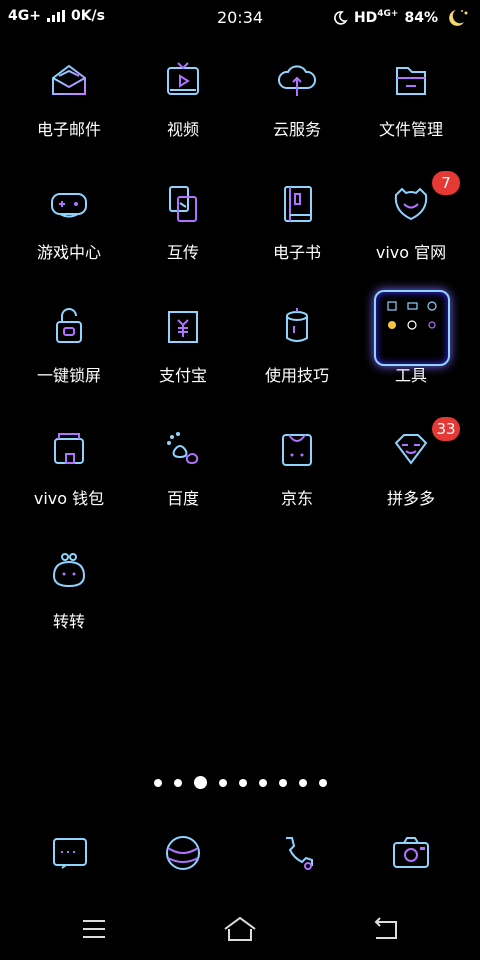  I want to click on tips-icon, so click(297, 327).